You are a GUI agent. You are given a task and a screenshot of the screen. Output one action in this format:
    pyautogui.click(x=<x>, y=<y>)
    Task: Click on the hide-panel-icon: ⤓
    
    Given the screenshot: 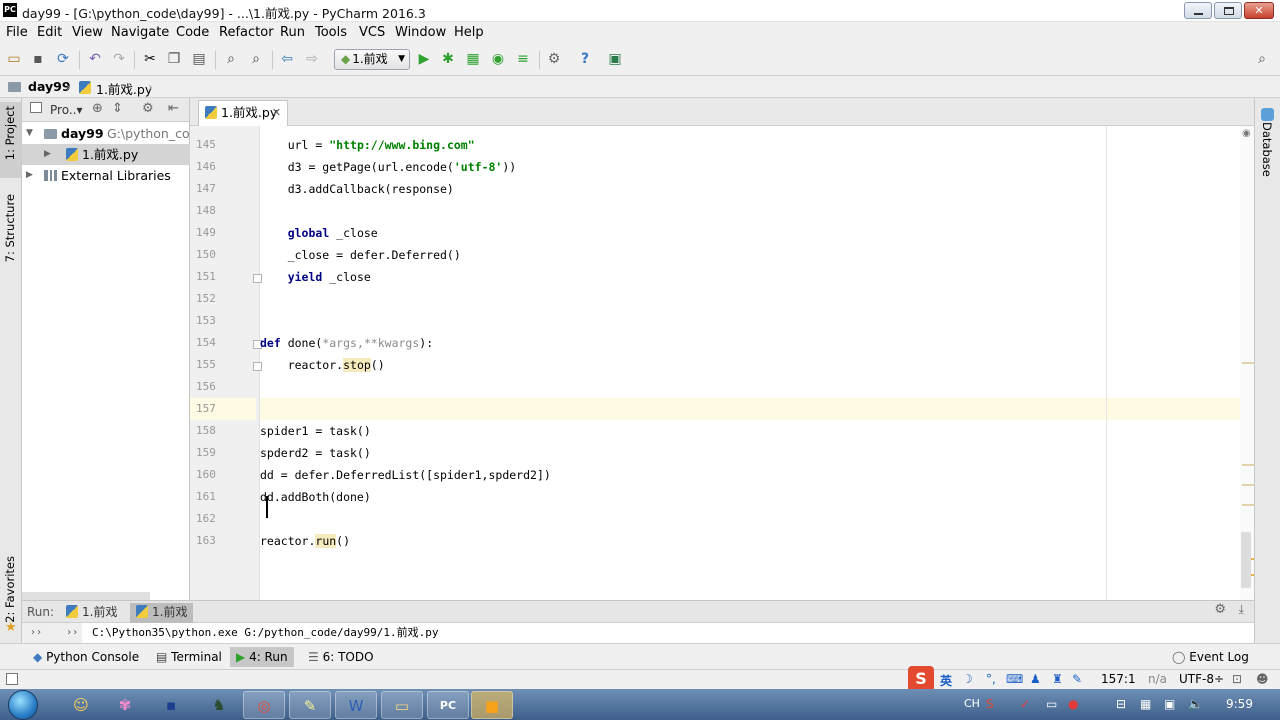 What is the action you would take?
    pyautogui.click(x=1241, y=609)
    